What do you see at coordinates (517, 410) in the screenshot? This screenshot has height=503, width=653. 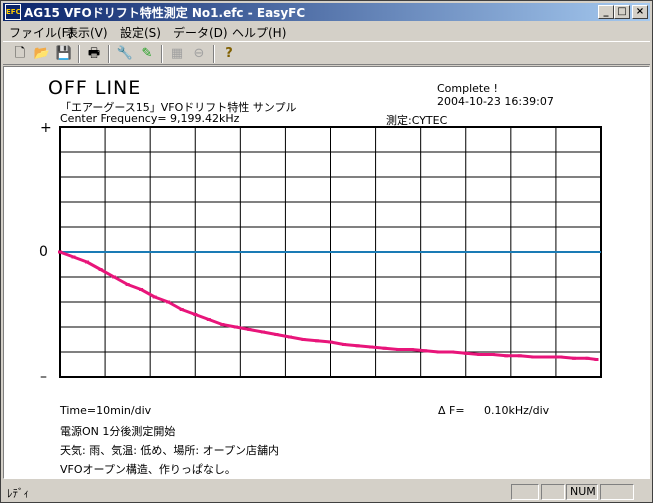 I see `delta-f-value: 0.10kHz/div` at bounding box center [517, 410].